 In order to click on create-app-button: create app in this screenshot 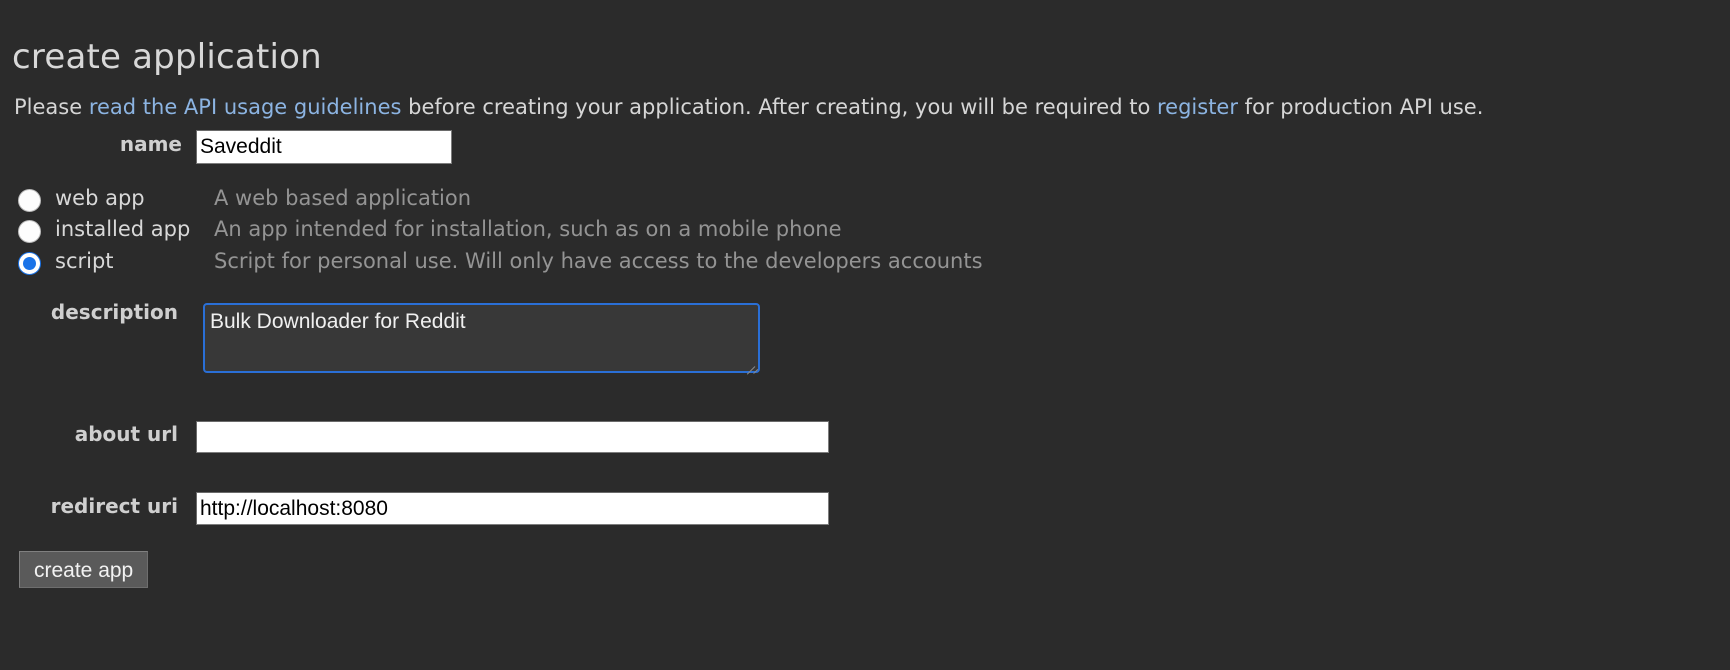, I will do `click(84, 569)`.